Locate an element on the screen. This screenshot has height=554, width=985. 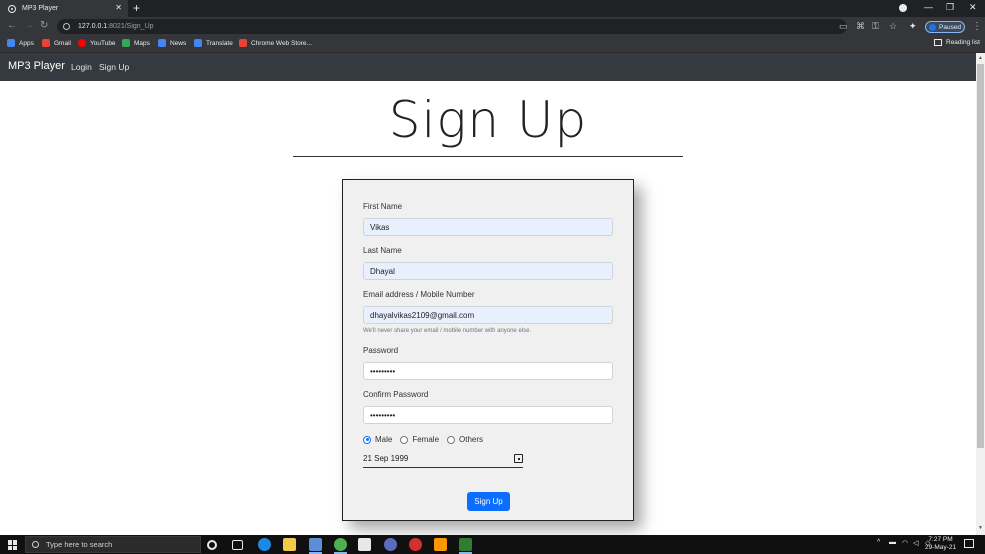
menu-kebab-icon: ⋮ is located at coordinates (977, 26).